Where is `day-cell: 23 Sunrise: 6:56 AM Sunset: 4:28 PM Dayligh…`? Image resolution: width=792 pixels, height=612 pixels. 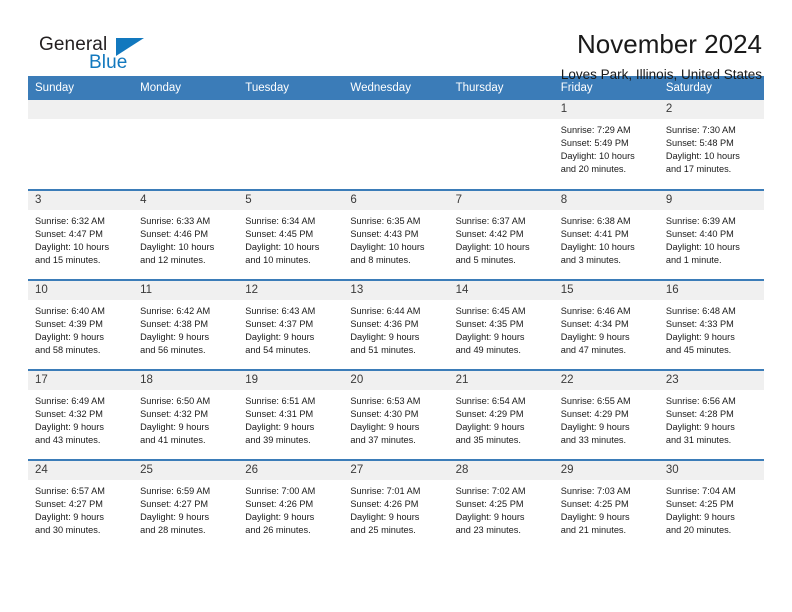
day-cell: 23 Sunrise: 6:56 AM Sunset: 4:28 PM Dayligh… is located at coordinates (711, 415).